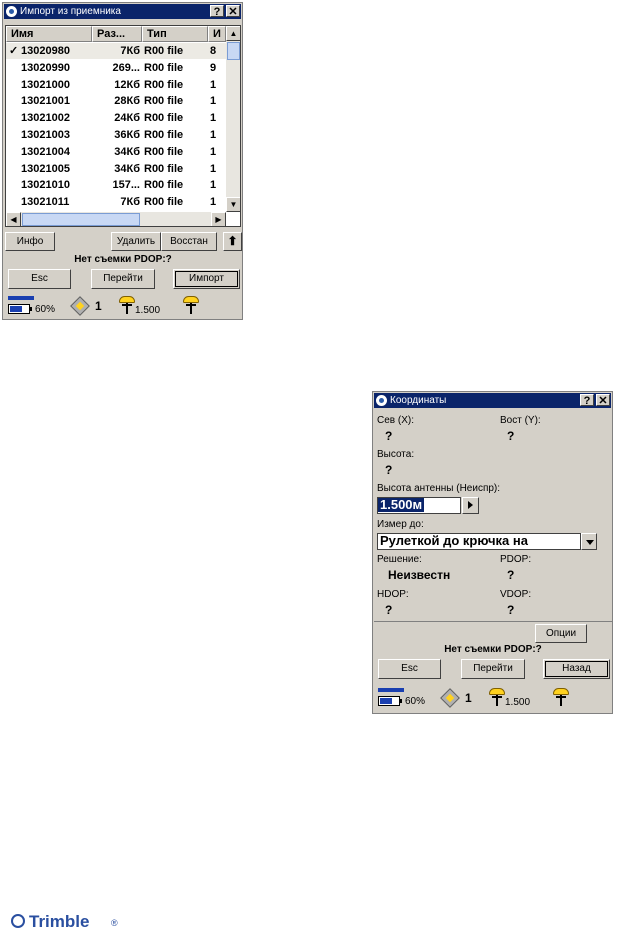 Image resolution: width=617 pixels, height=947 pixels. I want to click on survey-status: Нет съемки PDOP:?, so click(123, 259).